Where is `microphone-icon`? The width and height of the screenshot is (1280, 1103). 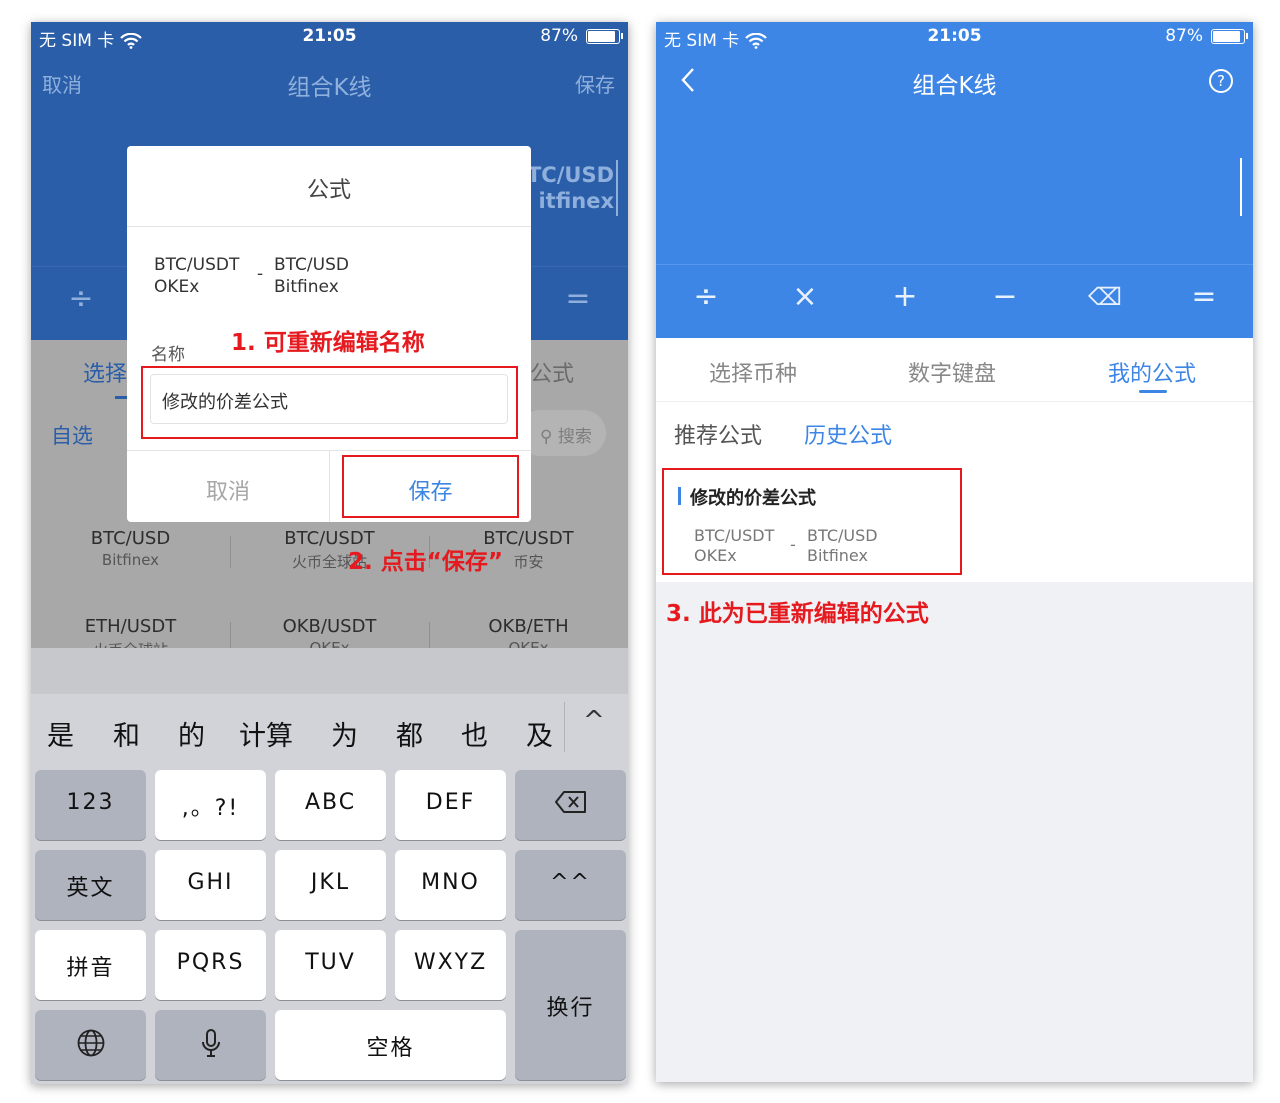
microphone-icon is located at coordinates (210, 1043).